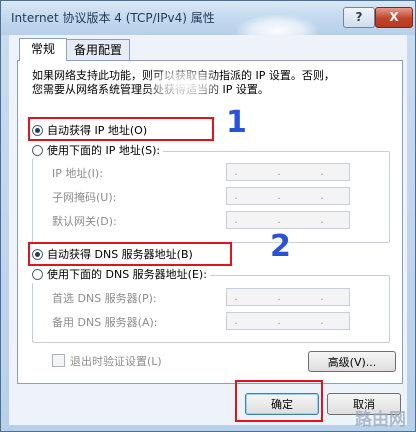  I want to click on close-button: X, so click(394, 17).